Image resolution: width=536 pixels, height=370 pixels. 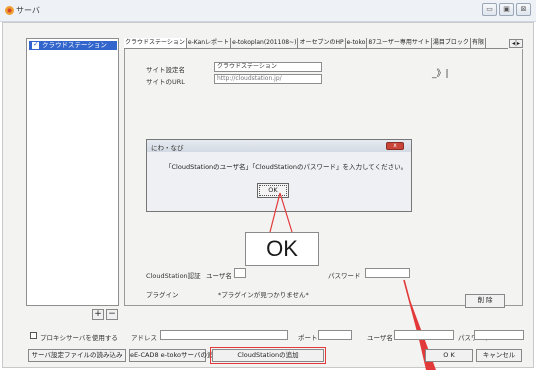 What do you see at coordinates (499, 355) in the screenshot?
I see `cancel-button: キャンセル` at bounding box center [499, 355].